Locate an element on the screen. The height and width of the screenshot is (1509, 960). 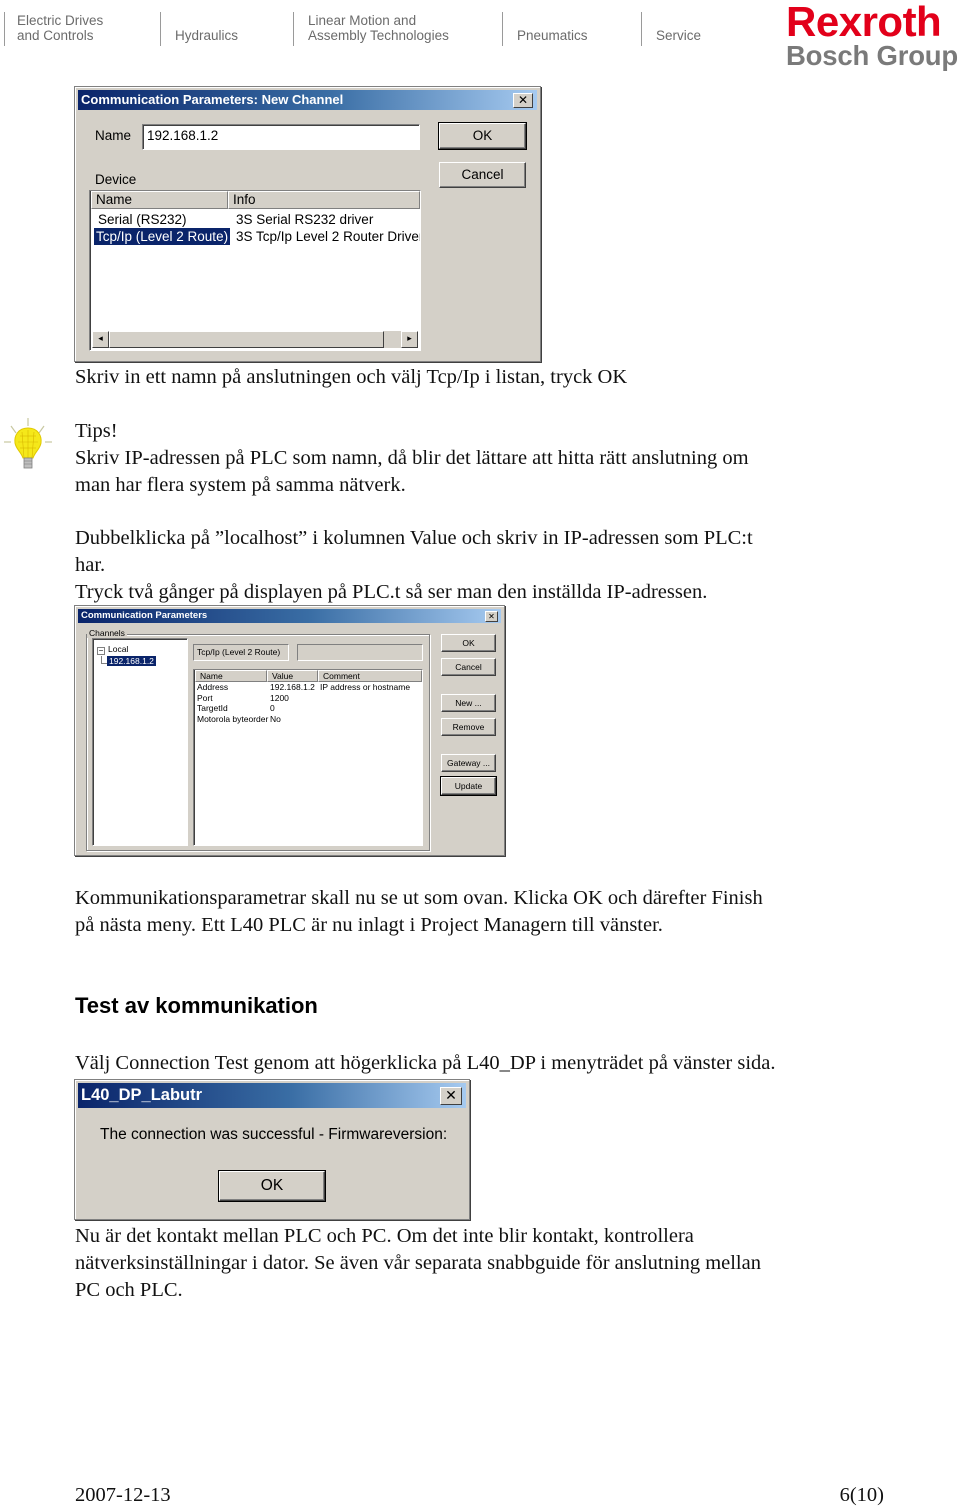
instruction-text: har. is located at coordinates (90, 565).